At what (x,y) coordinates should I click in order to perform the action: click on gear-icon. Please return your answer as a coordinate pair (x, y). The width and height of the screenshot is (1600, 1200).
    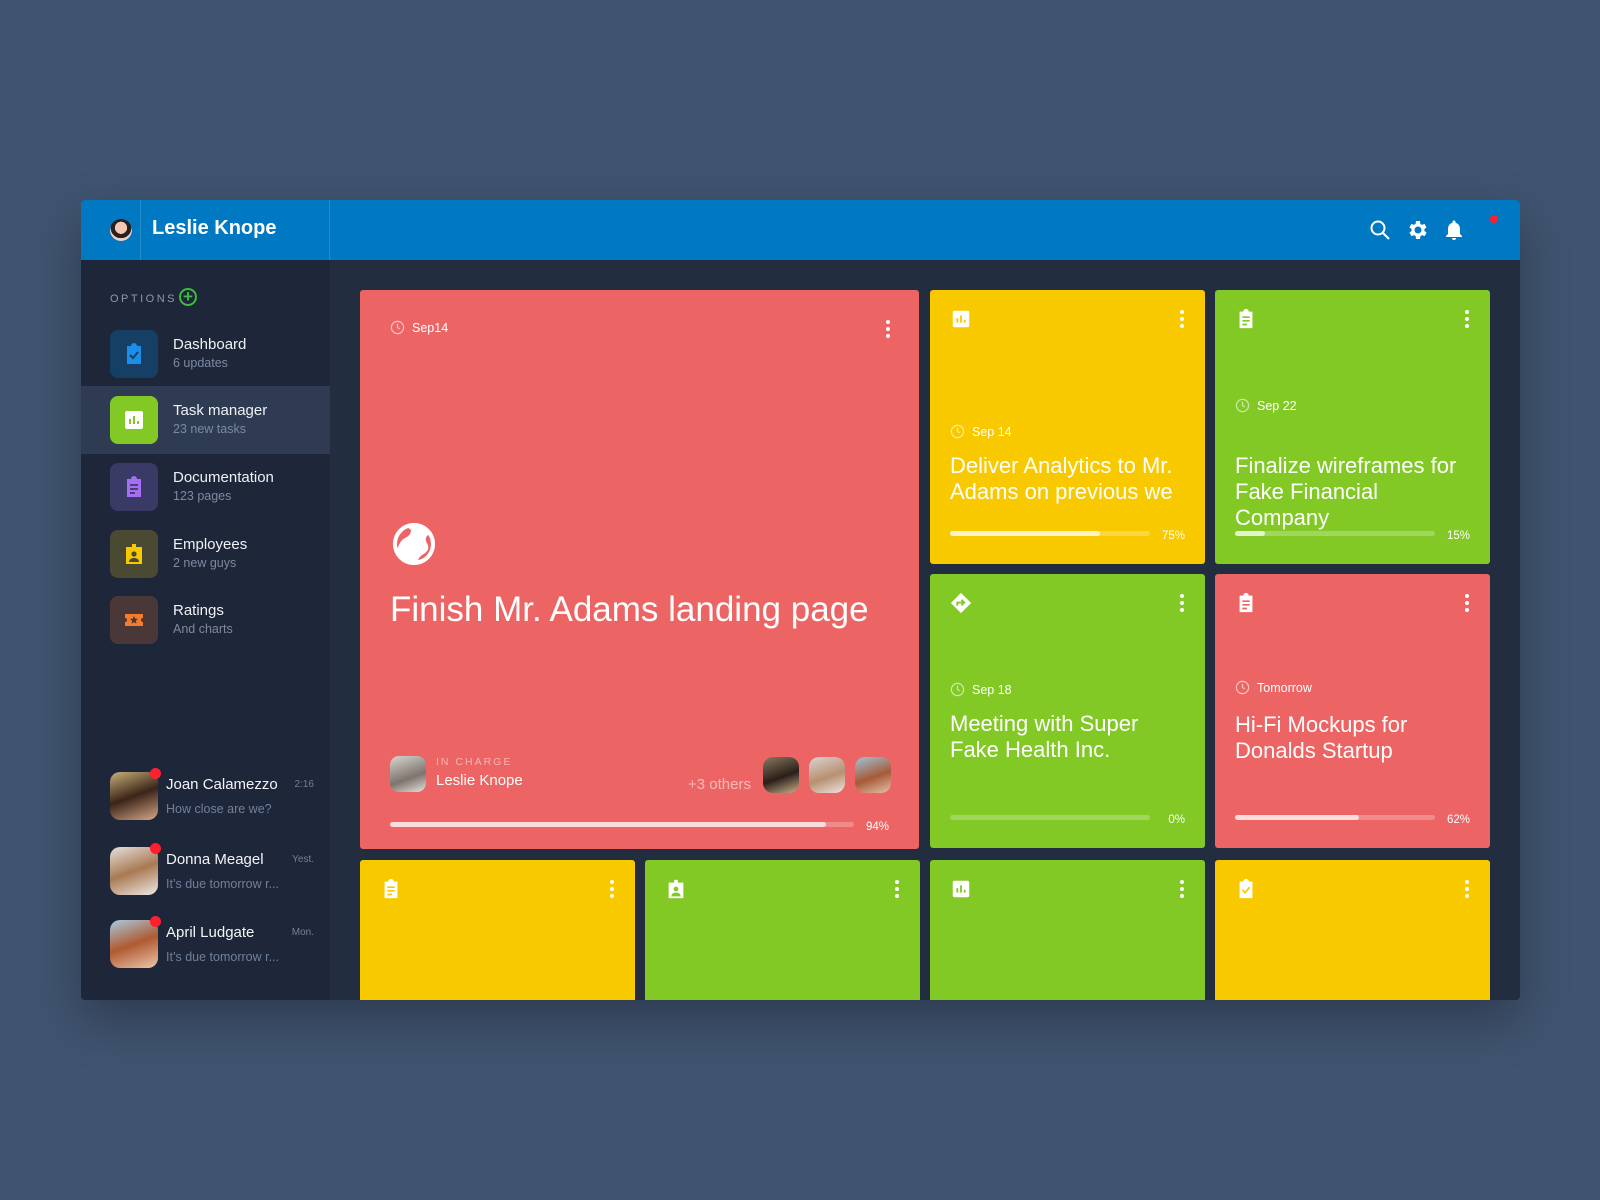
    Looking at the image, I should click on (1418, 230).